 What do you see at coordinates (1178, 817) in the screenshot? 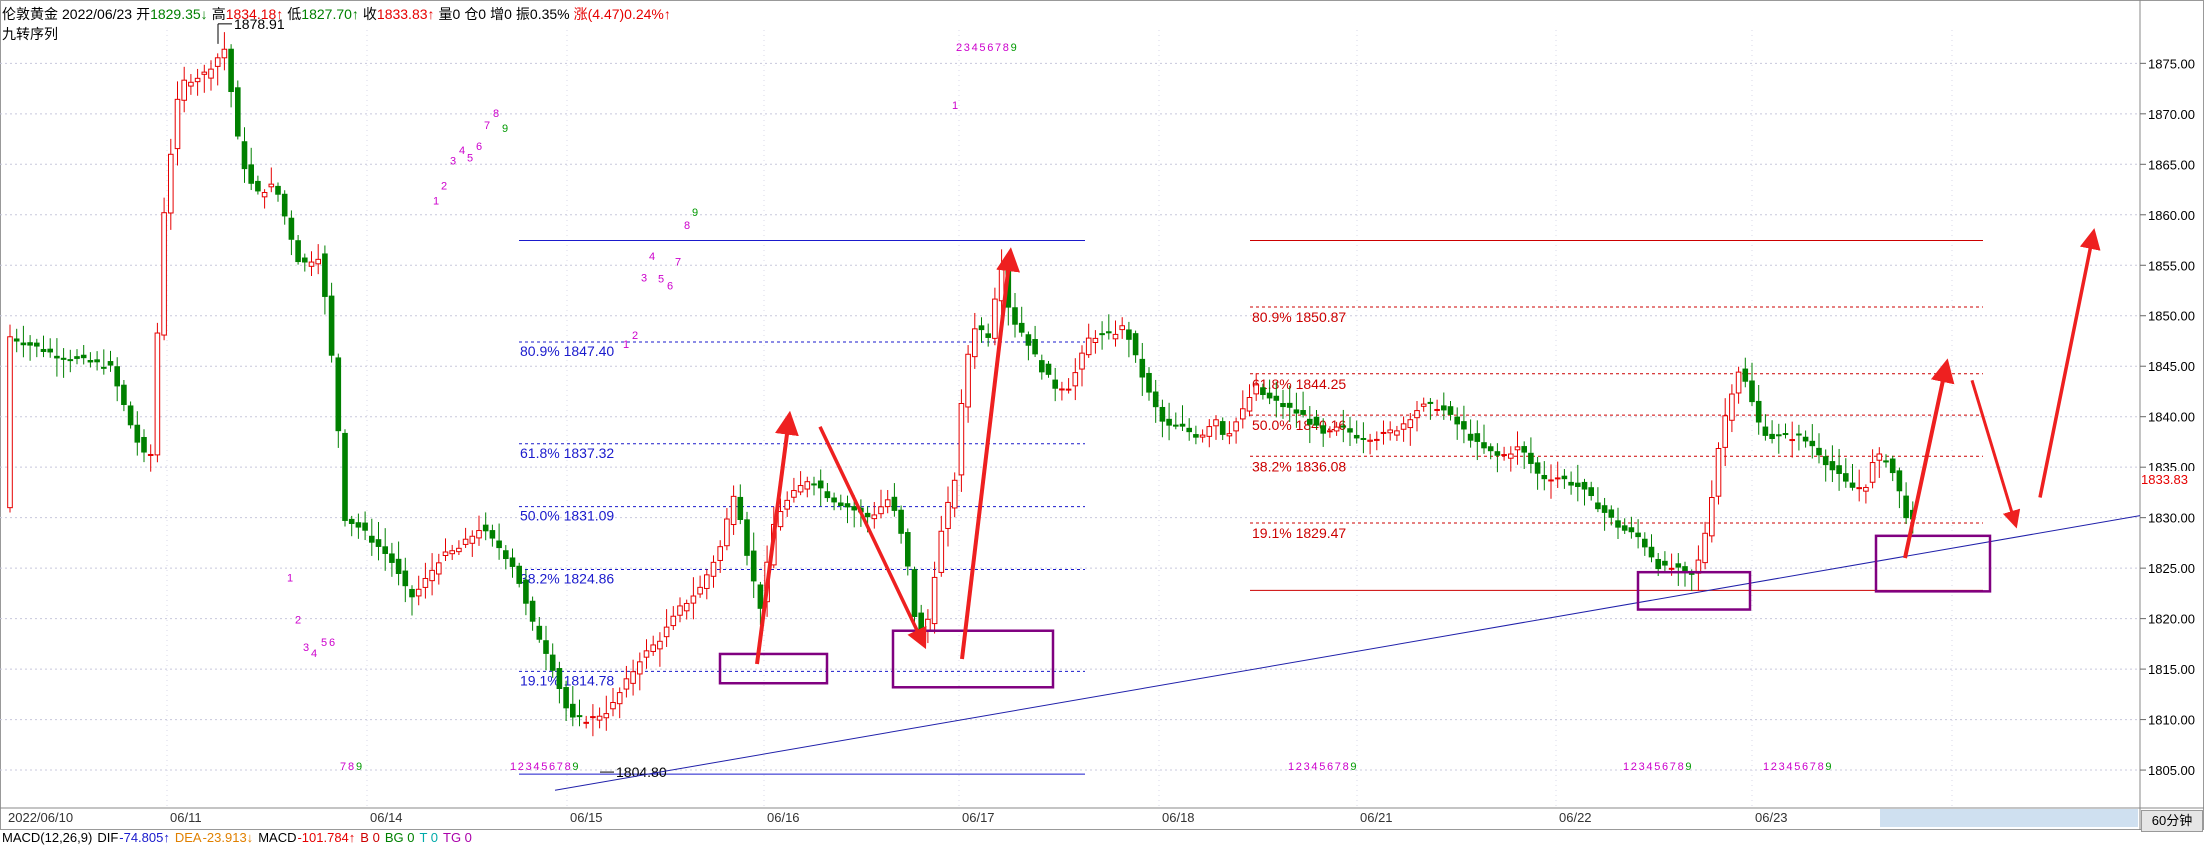
I see `time-label: 06/18` at bounding box center [1178, 817].